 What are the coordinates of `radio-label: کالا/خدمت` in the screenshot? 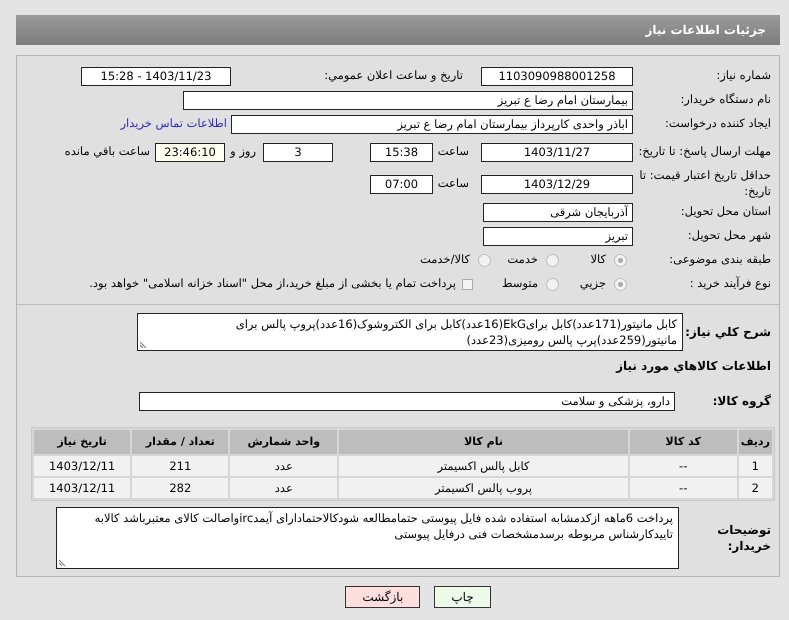 It's located at (445, 259).